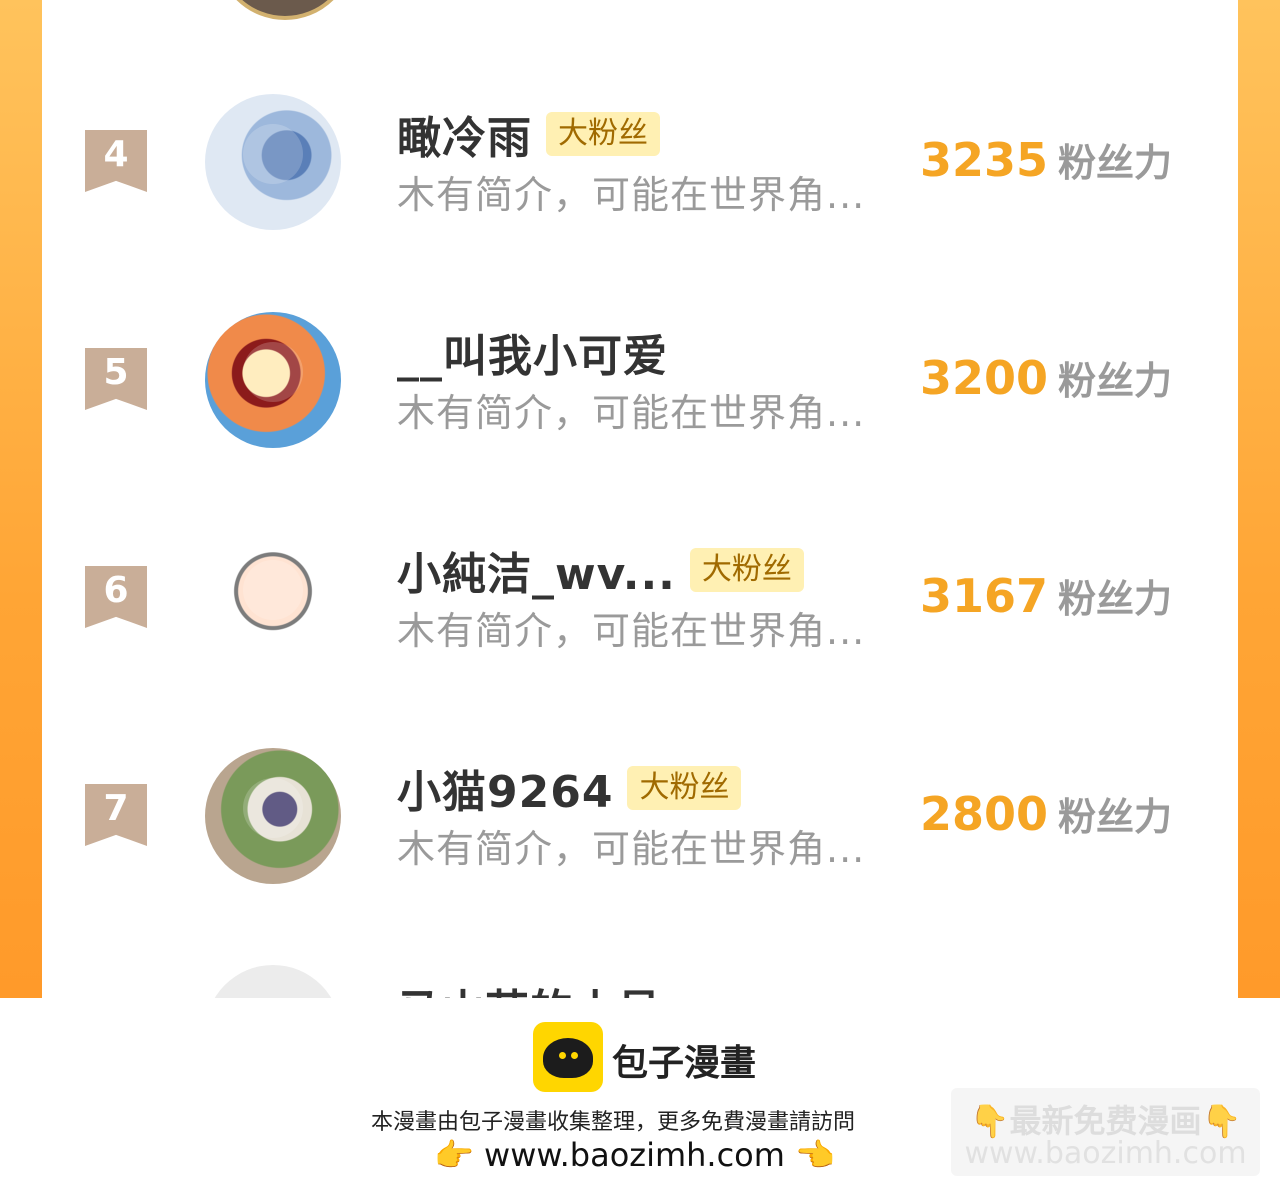 The image size is (1280, 1199). I want to click on fan-score: 2800 粉丝力, so click(1046, 813).